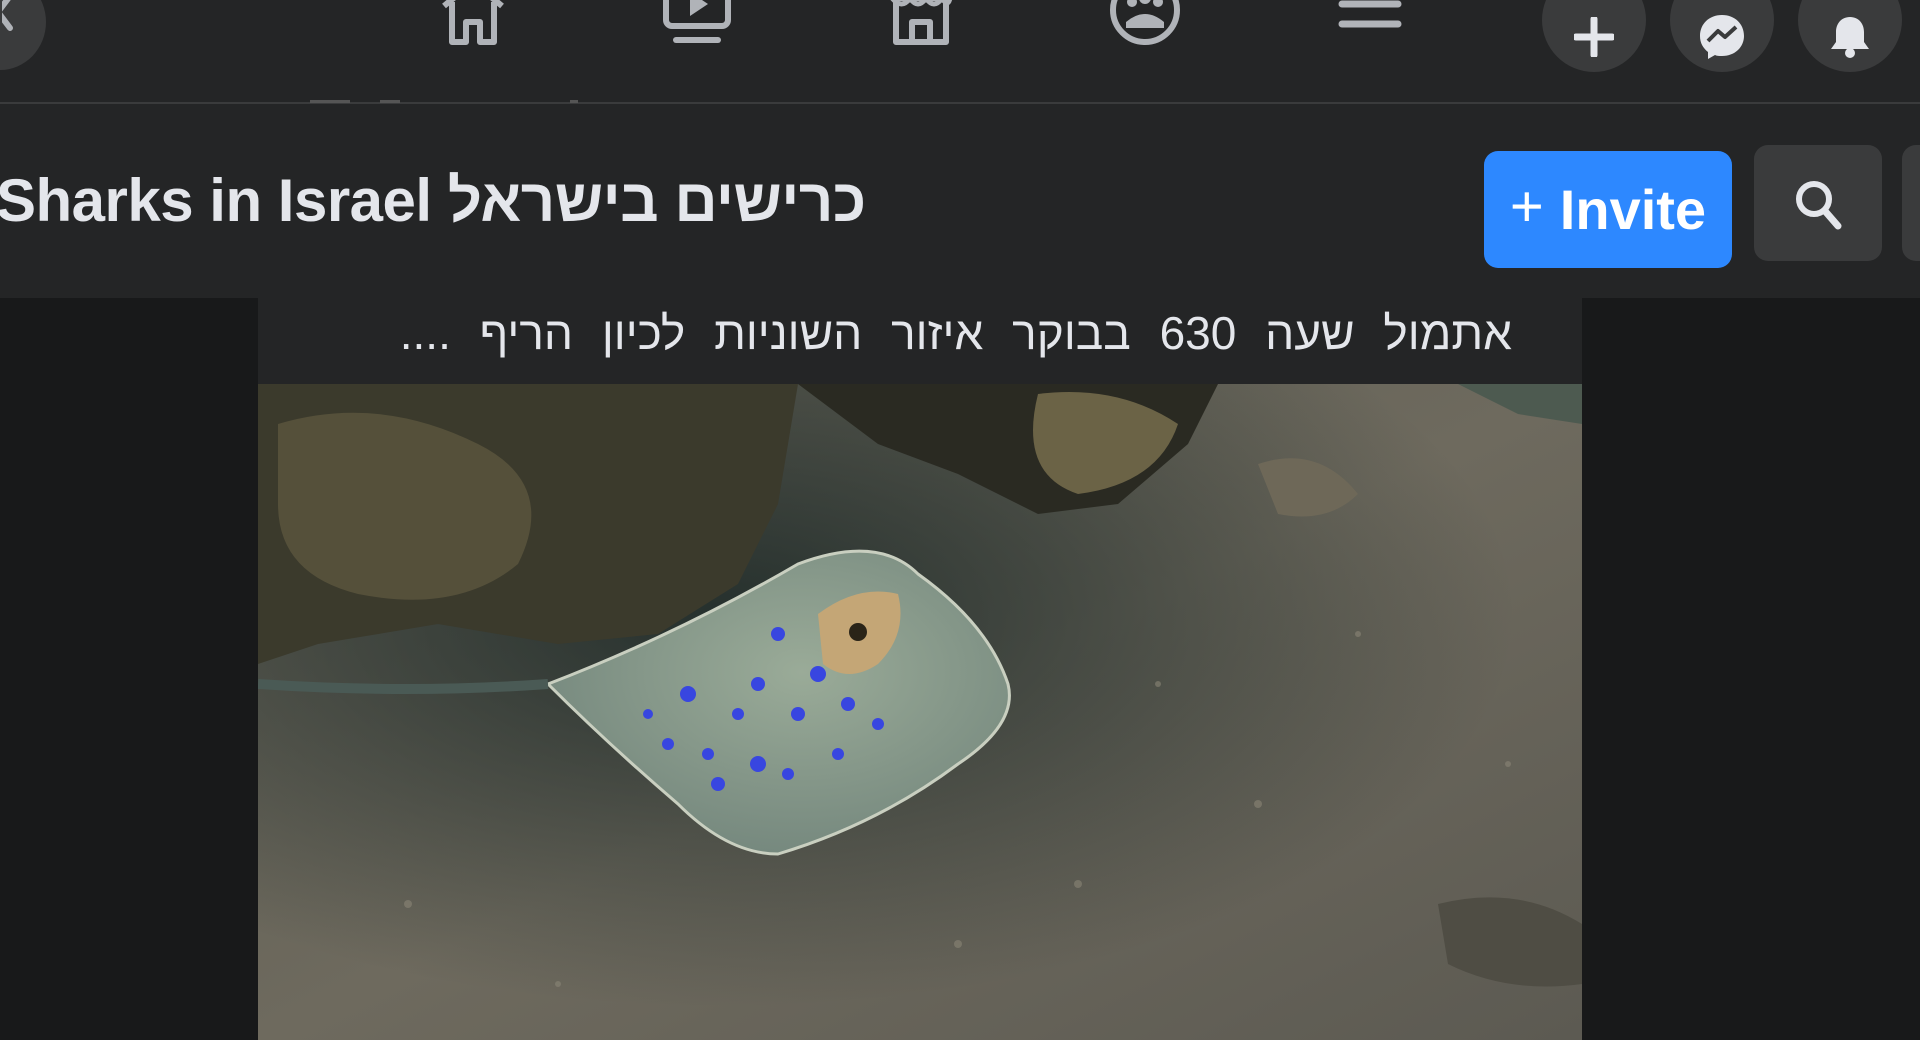 This screenshot has width=1920, height=1040. What do you see at coordinates (960, 52) in the screenshot?
I see `top-navigation-bar` at bounding box center [960, 52].